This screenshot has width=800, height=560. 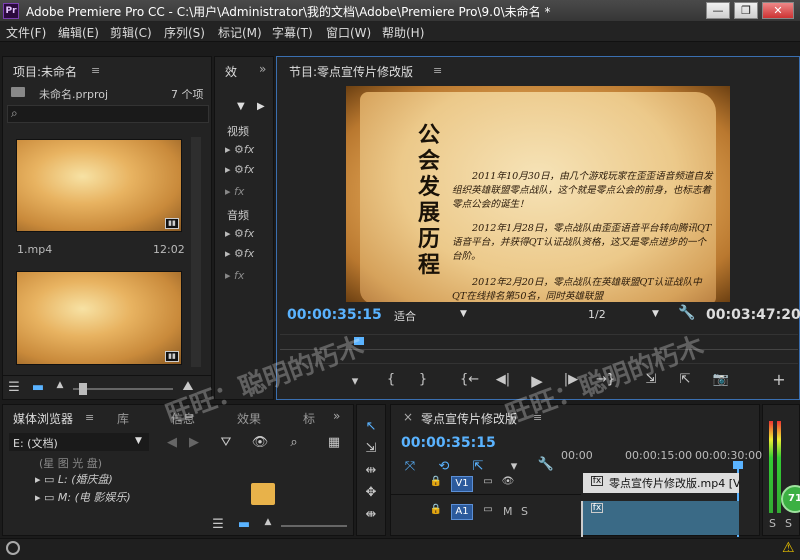 I want to click on linked-selection-icon: ⟲, so click(x=444, y=466).